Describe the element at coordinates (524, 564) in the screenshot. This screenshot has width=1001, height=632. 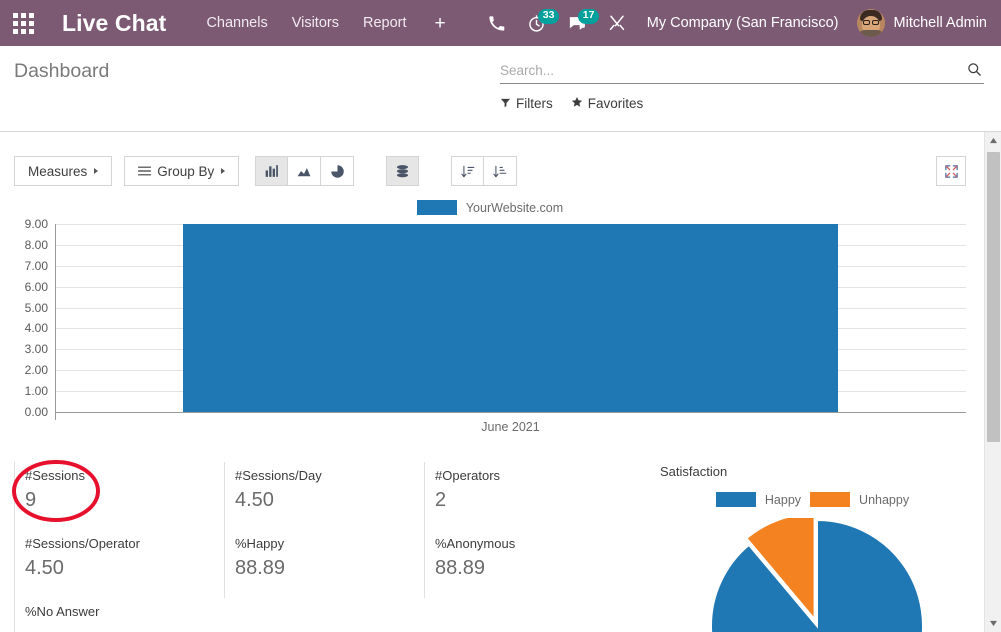
I see `kpi-percent-anonymous: %Anonymous 88.89` at that location.